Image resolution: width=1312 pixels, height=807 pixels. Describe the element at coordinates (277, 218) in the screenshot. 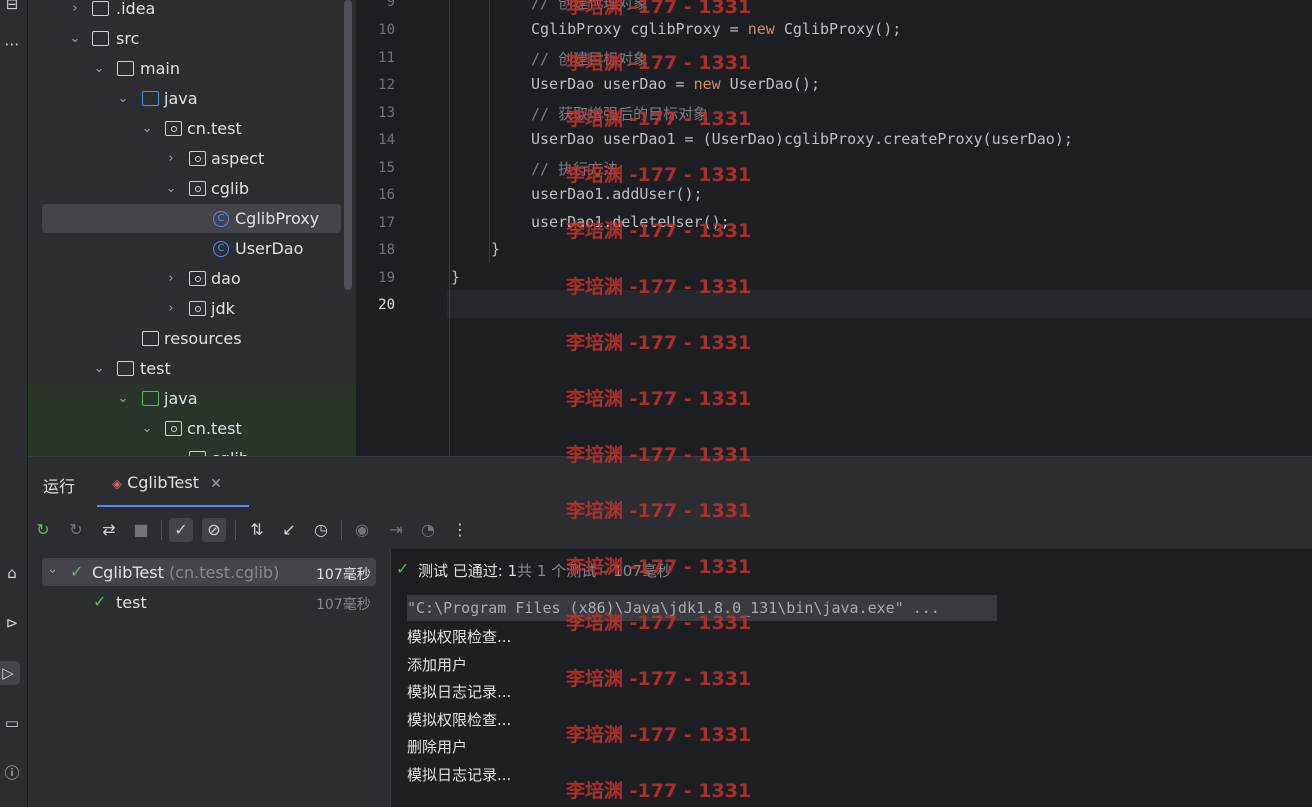

I see `tree-item-label: CglibProxy` at that location.